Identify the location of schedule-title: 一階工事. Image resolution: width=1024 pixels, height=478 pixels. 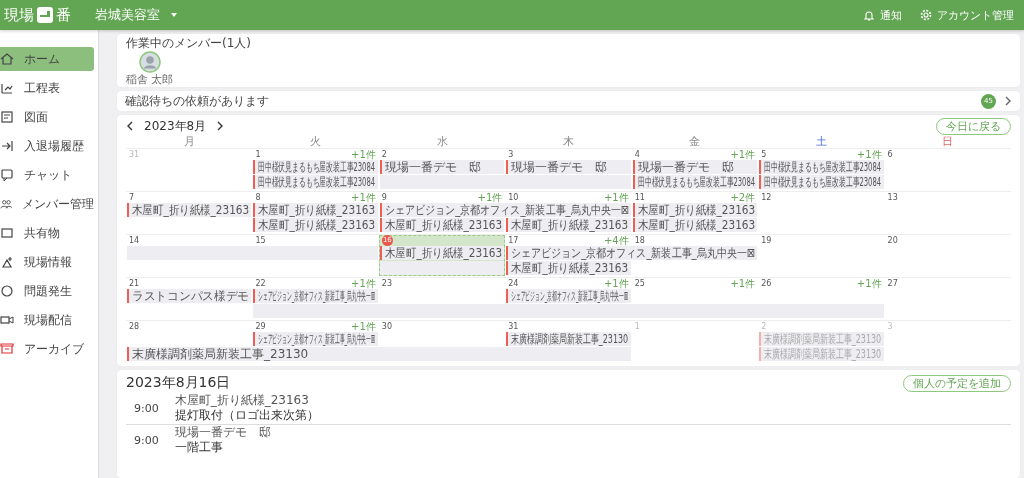
(199, 447).